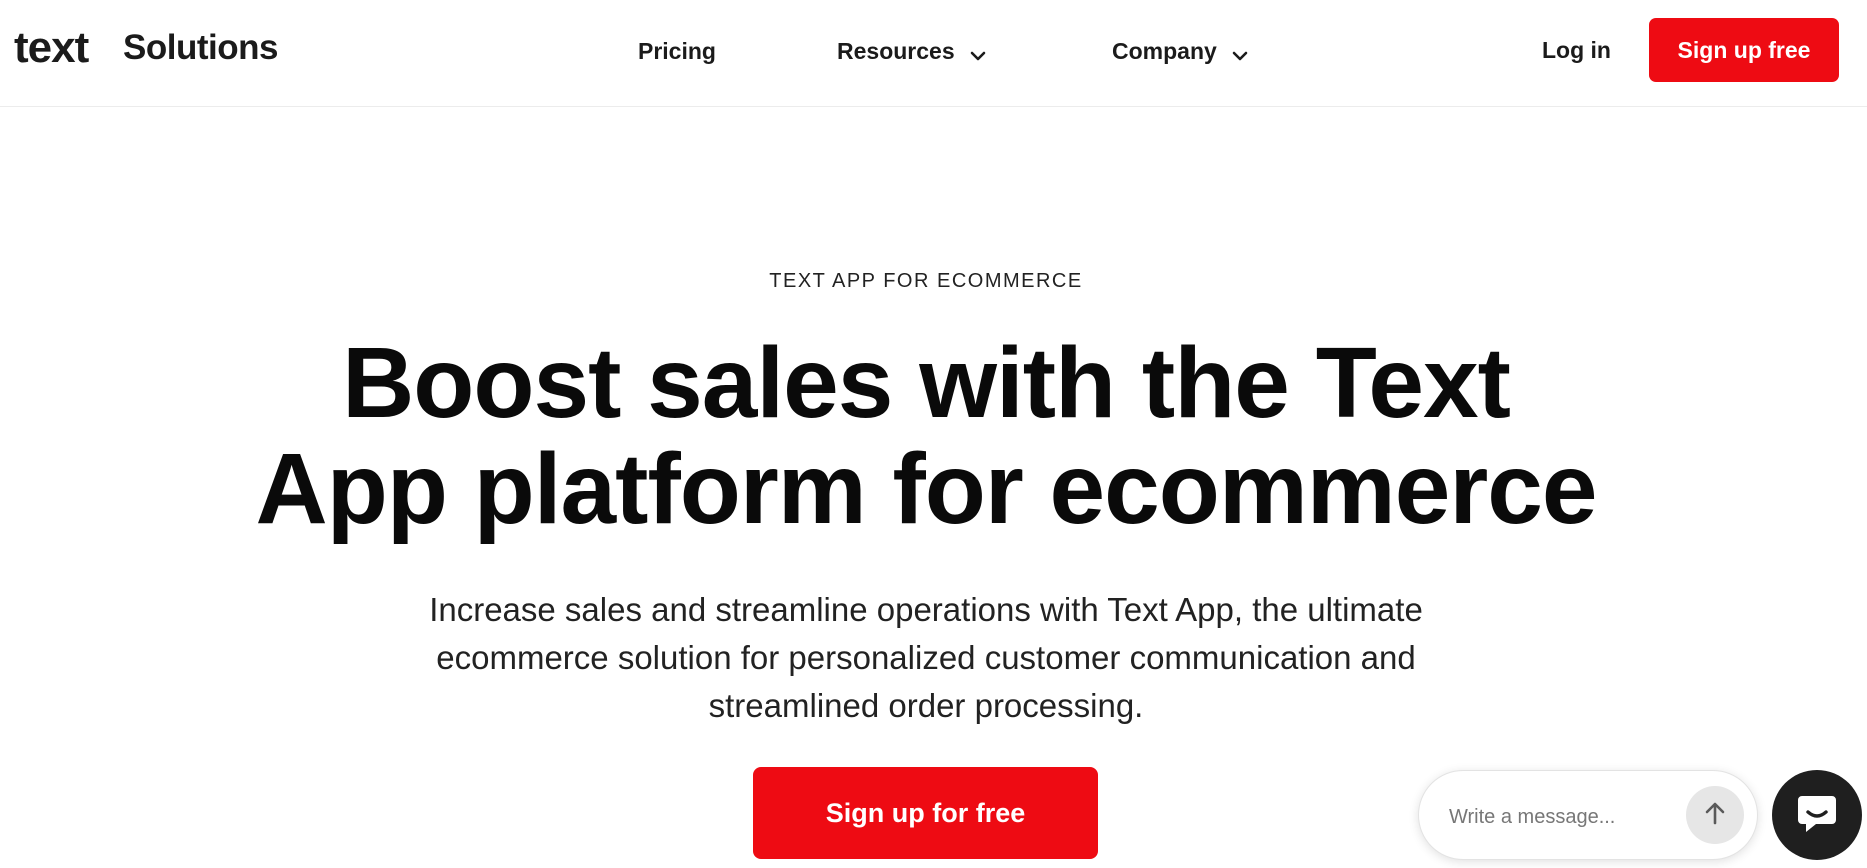 Image resolution: width=1867 pixels, height=868 pixels. Describe the element at coordinates (926, 383) in the screenshot. I see `hero-headline-line: Boost sales with the Text` at that location.